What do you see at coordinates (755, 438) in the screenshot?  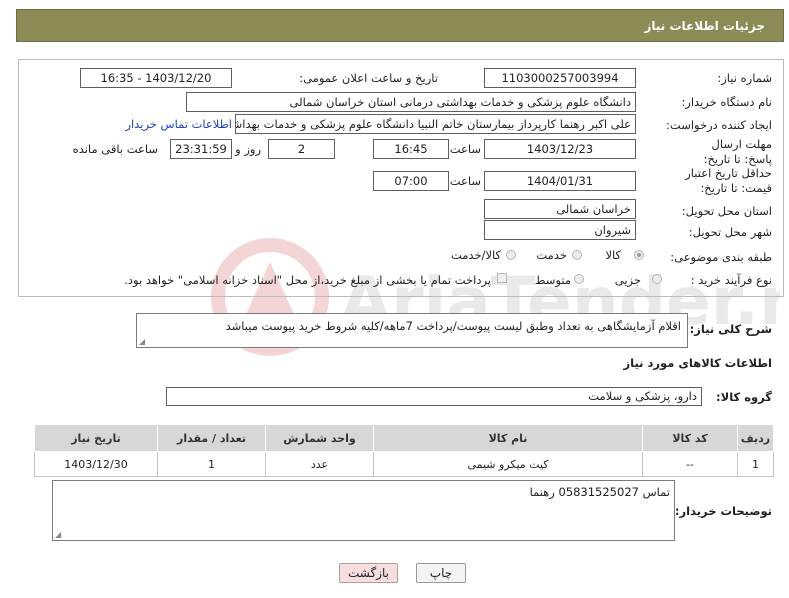 I see `col-row: ردیف` at bounding box center [755, 438].